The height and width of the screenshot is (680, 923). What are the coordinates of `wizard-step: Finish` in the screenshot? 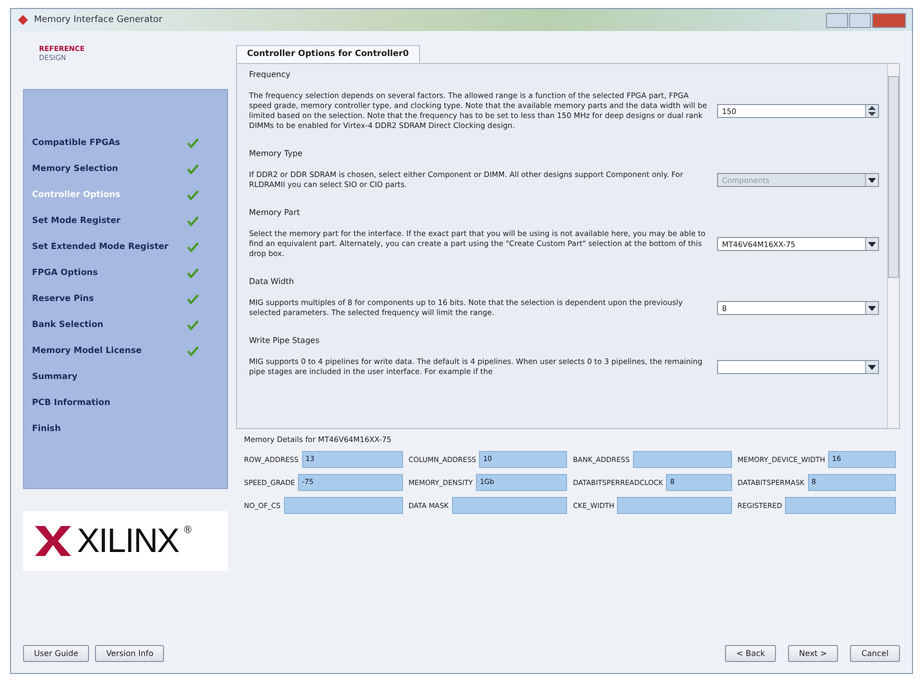 It's located at (46, 429).